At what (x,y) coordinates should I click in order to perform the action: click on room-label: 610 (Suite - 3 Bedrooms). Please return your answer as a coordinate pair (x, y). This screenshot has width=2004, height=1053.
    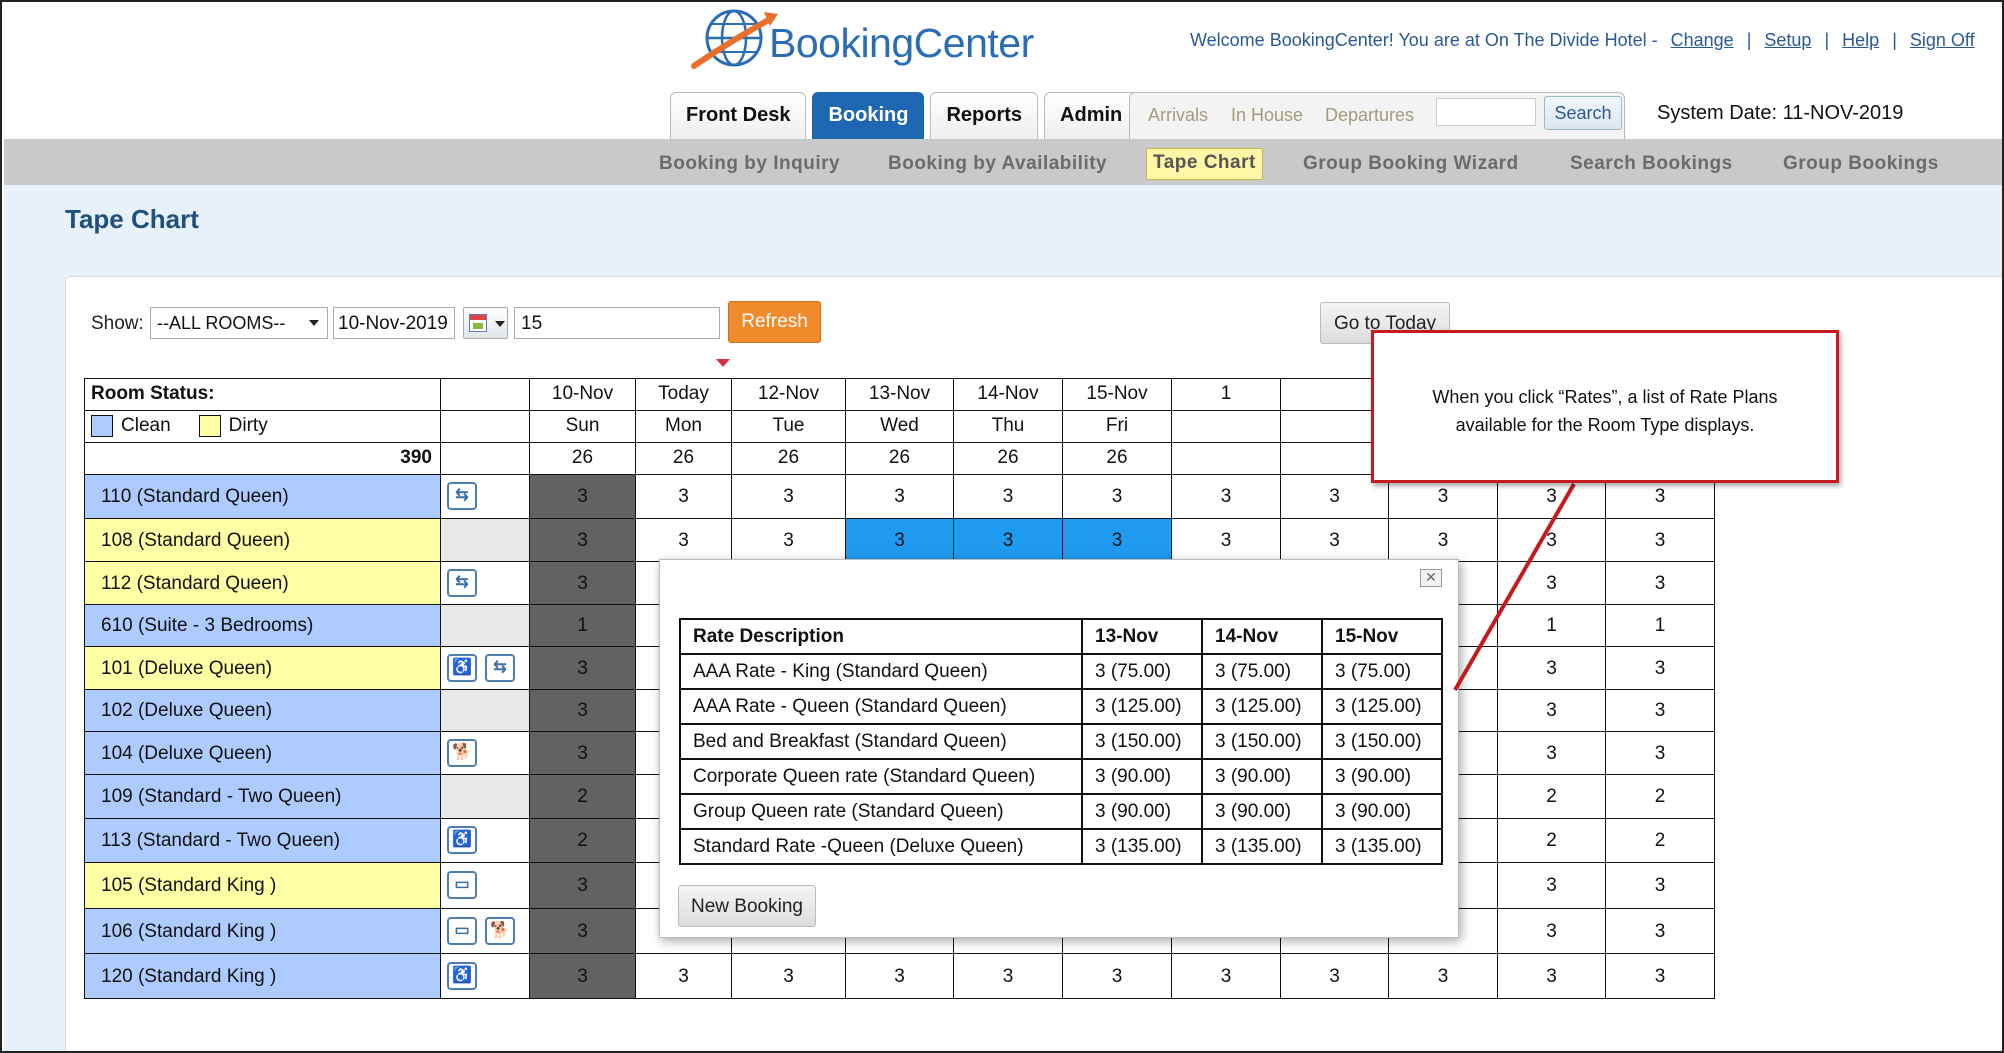
    Looking at the image, I should click on (262, 625).